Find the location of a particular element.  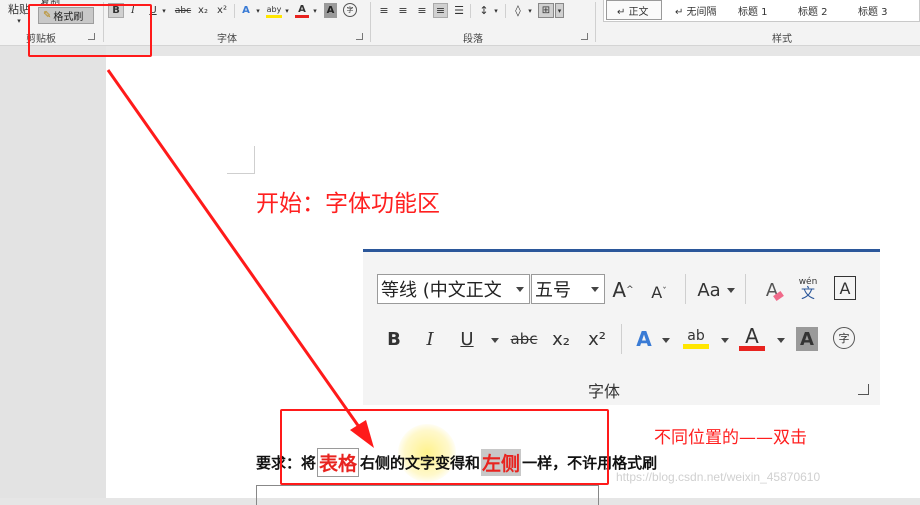

font-size-value: 五号 is located at coordinates (553, 290).